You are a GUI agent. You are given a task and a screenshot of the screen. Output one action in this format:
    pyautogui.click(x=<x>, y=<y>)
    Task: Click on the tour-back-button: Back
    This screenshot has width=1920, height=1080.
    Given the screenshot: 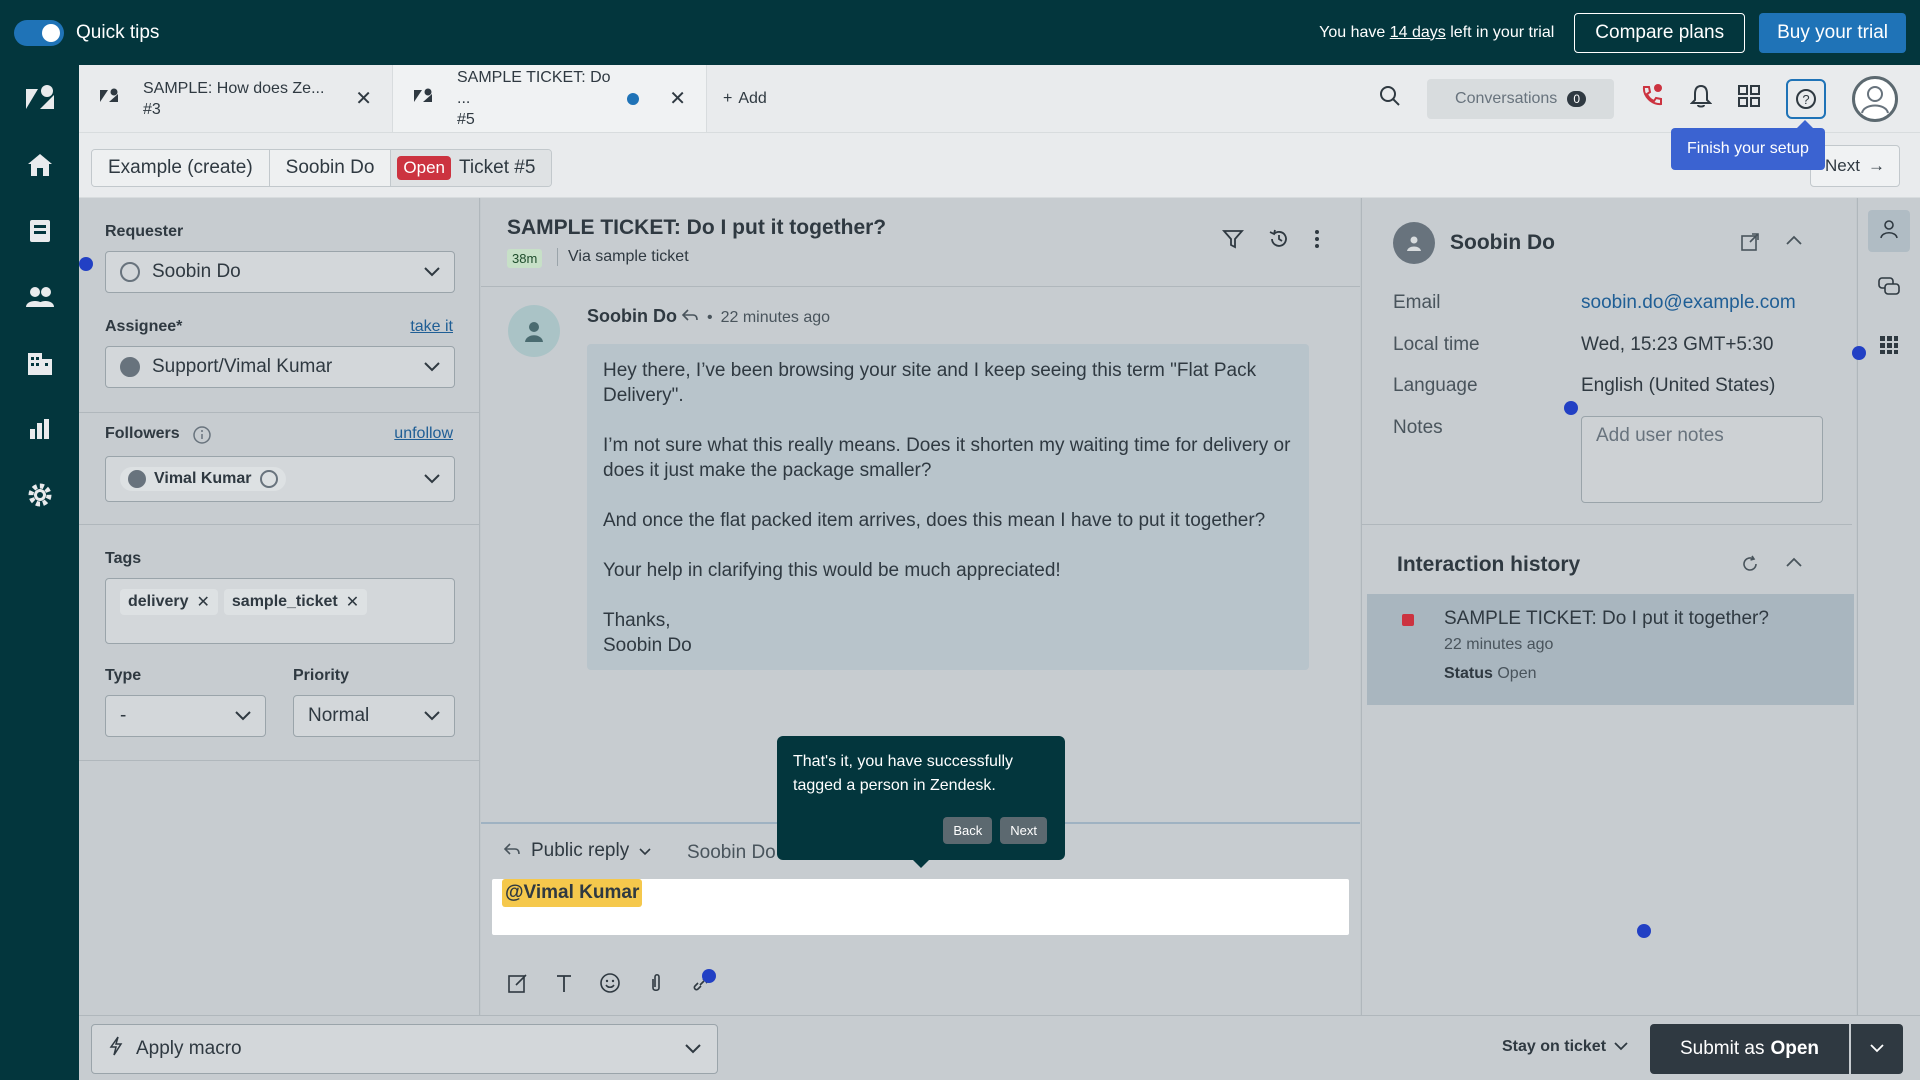 What is the action you would take?
    pyautogui.click(x=968, y=830)
    